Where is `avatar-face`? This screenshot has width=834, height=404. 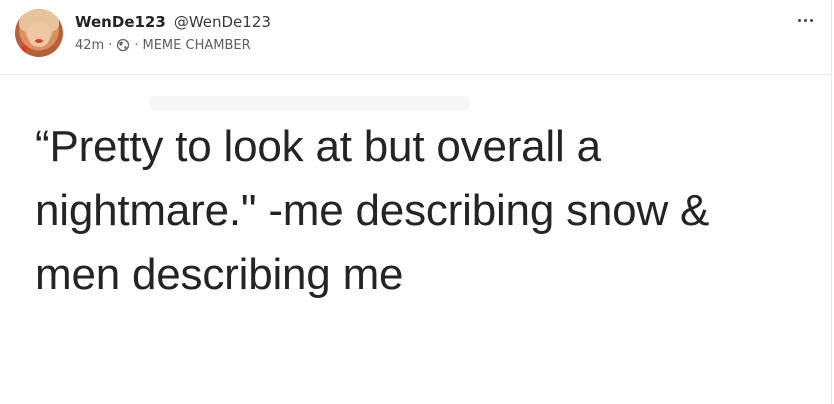 avatar-face is located at coordinates (39, 34).